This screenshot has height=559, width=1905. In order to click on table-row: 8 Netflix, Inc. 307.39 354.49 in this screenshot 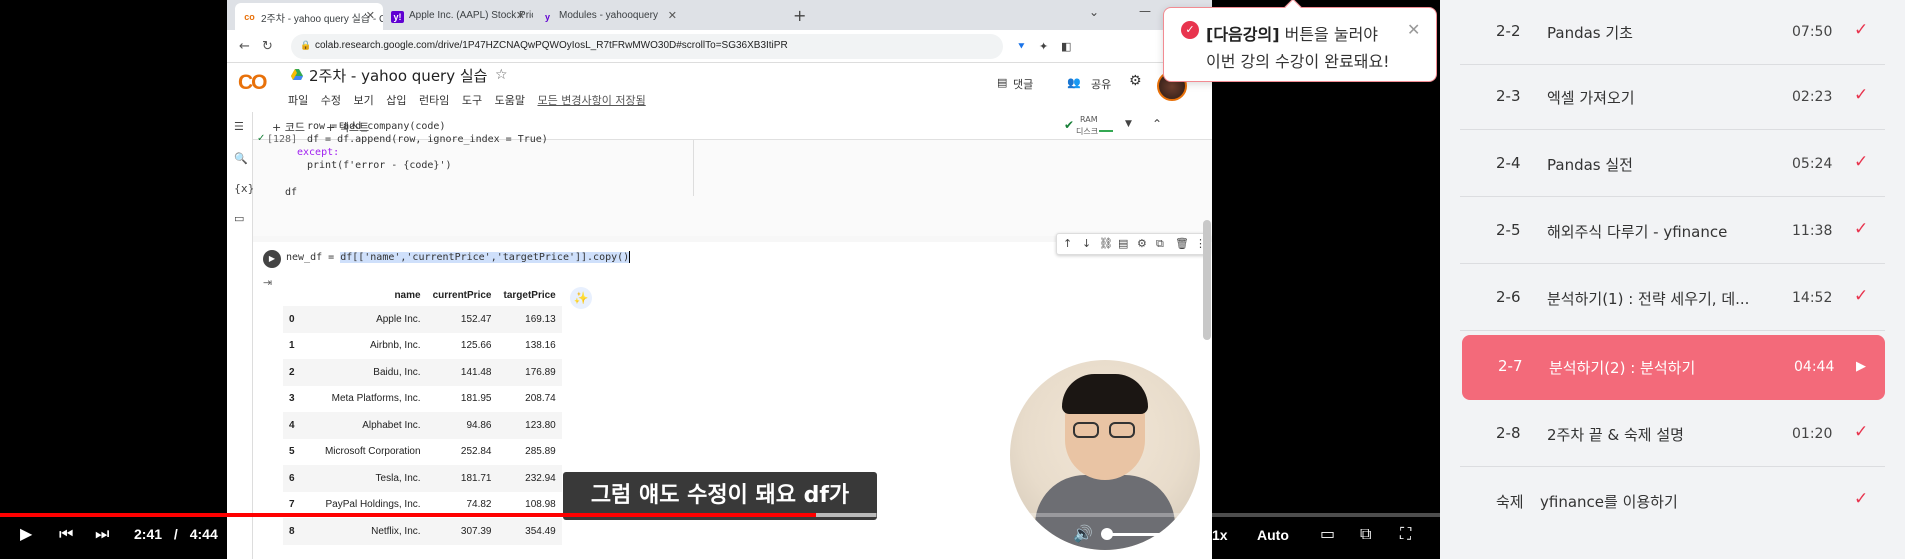, I will do `click(422, 531)`.